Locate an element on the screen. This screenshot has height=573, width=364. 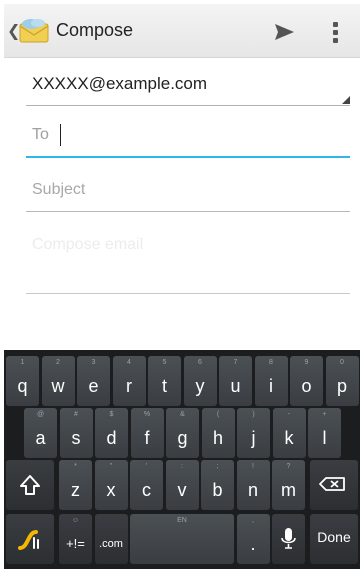
key-v: :v is located at coordinates (182, 485).